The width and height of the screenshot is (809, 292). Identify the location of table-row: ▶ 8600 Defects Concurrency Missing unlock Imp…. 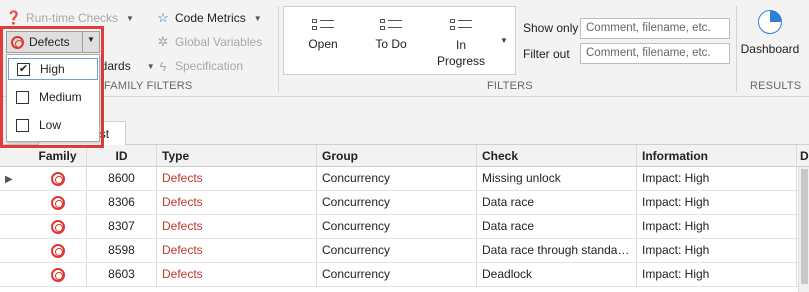
(404, 179).